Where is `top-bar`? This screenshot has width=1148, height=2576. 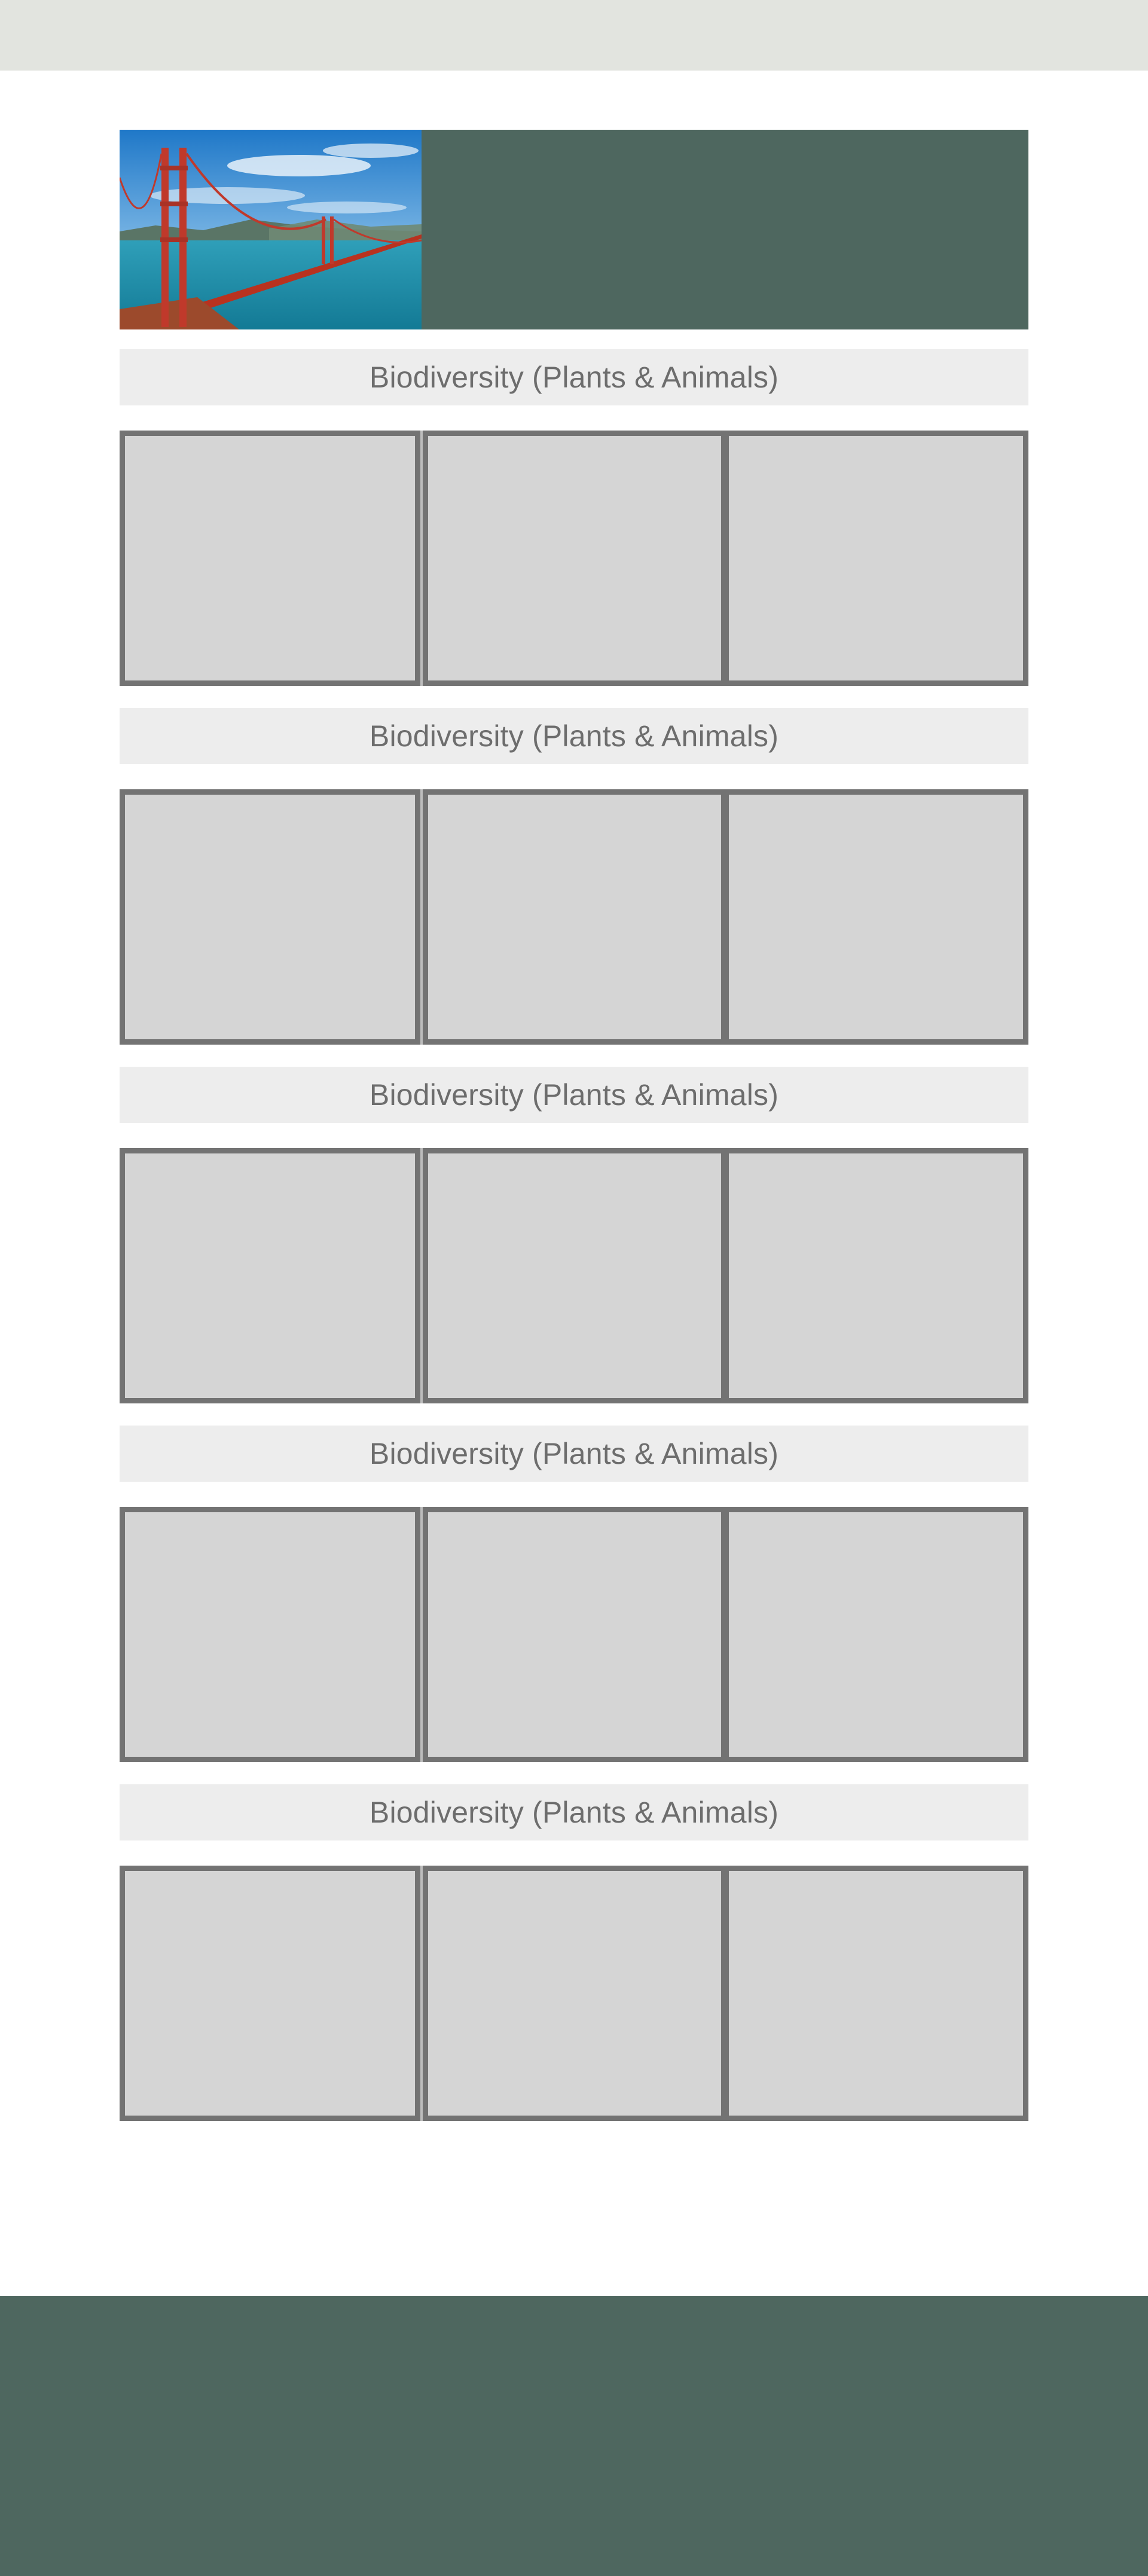 top-bar is located at coordinates (574, 35).